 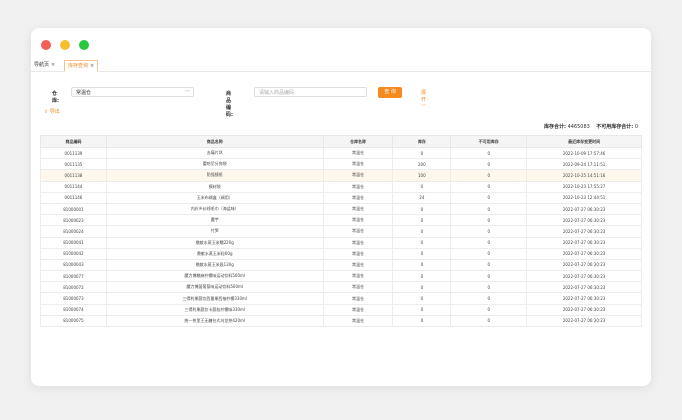 I want to click on product-name-cell: 防弧镜纸, so click(x=214, y=175).